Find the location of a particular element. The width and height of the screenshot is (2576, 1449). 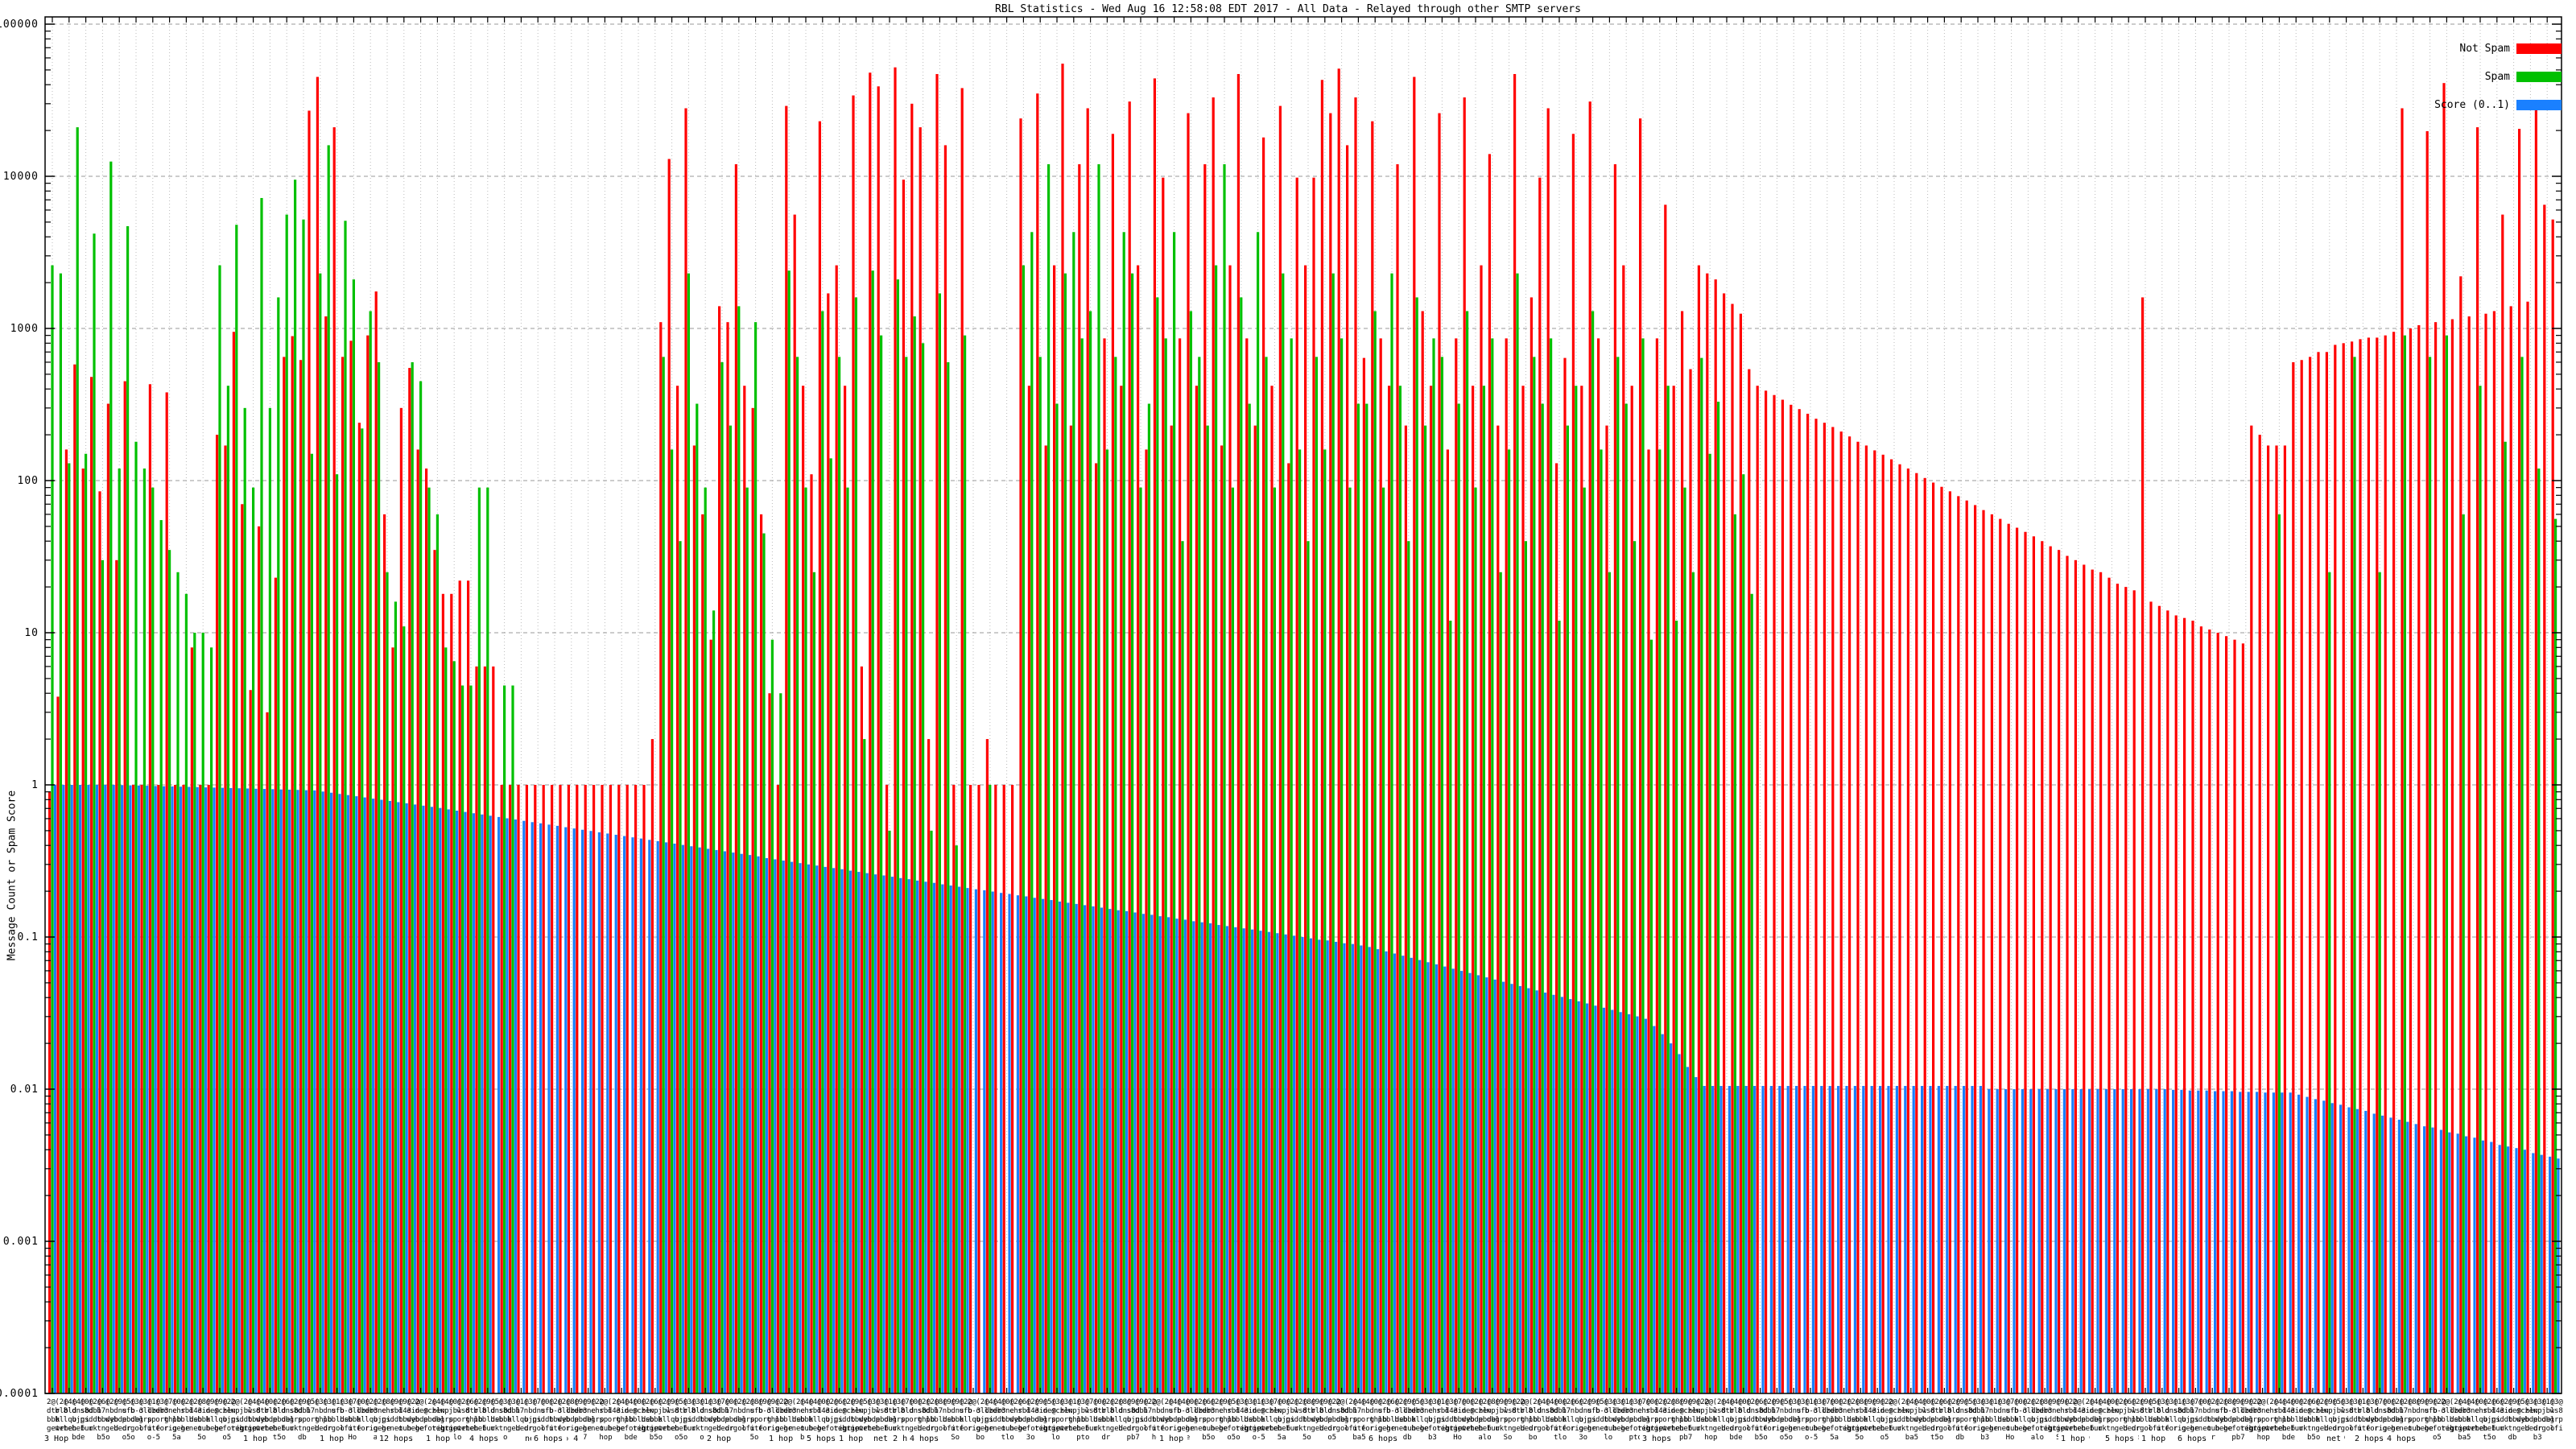

svg-text: pto is located at coordinates (1082, 1438).